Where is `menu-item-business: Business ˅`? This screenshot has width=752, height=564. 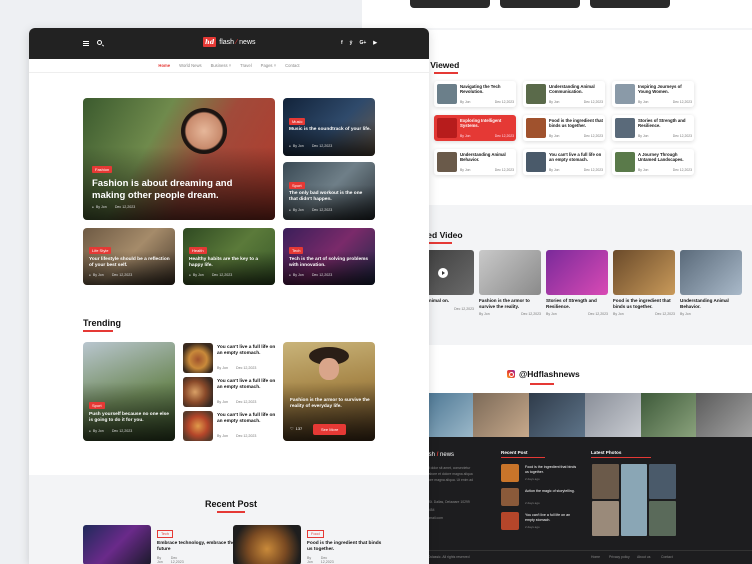
menu-item-business: Business ˅ is located at coordinates (221, 67).